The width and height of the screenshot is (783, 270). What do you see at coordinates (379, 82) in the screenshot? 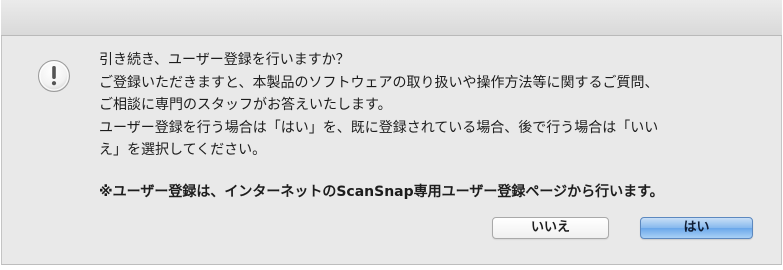
I see `message-line-2: ご登録いただきますと、本製品のソフトウェアの取り扱いや操作方法等に関するご質問、` at bounding box center [379, 82].